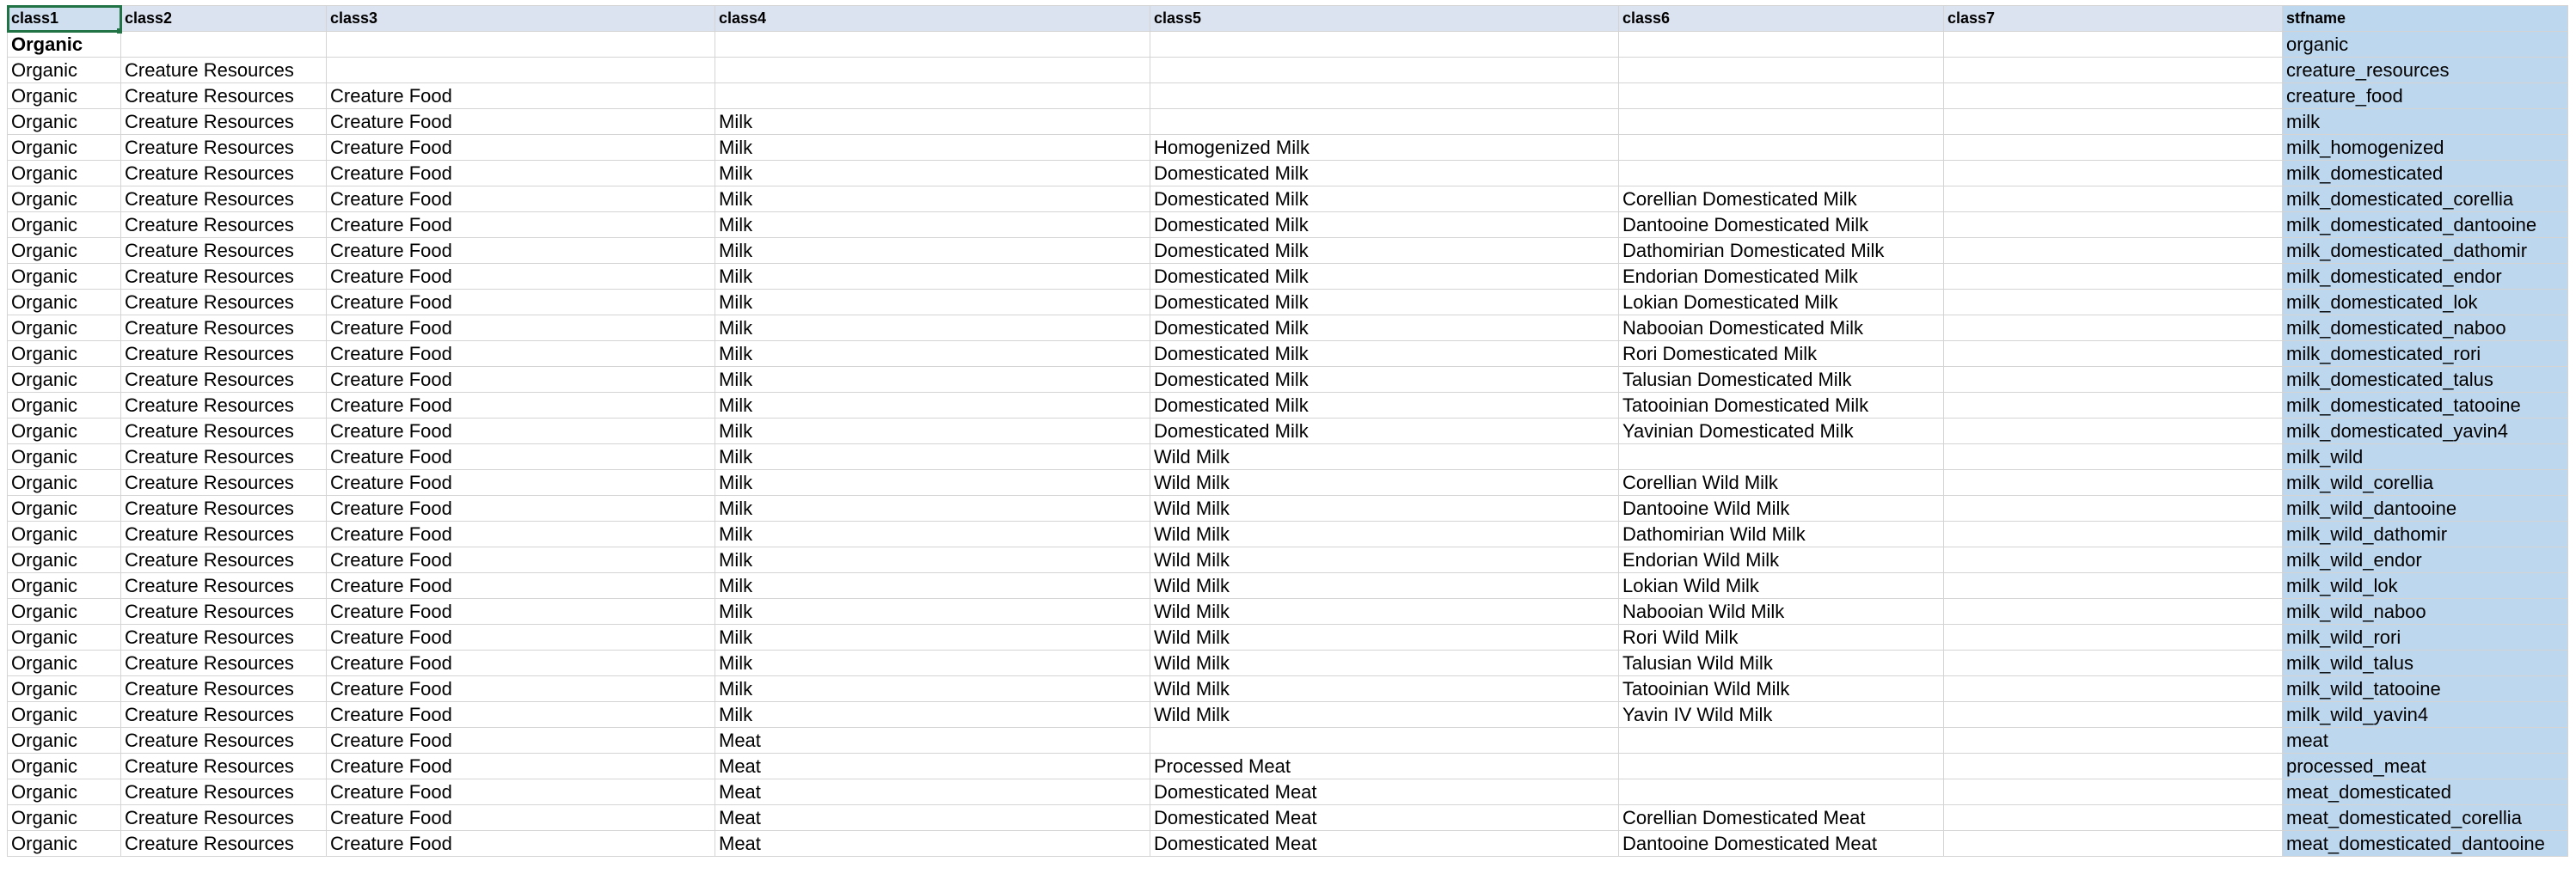  Describe the element at coordinates (1781, 611) in the screenshot. I see `cell-class6: Nabooian Wild Milk` at that location.